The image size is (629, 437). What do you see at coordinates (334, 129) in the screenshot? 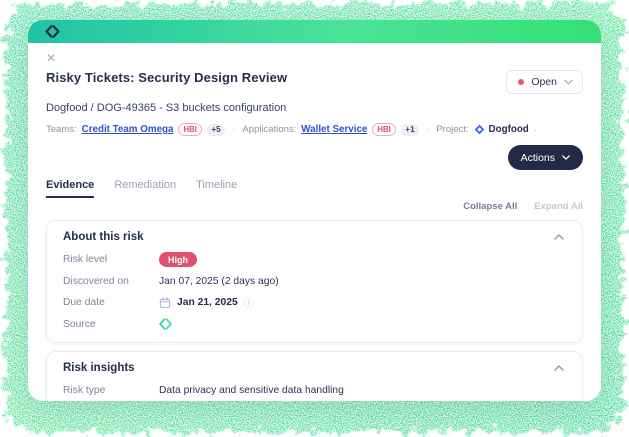
I see `applications-link: Wallet Service` at bounding box center [334, 129].